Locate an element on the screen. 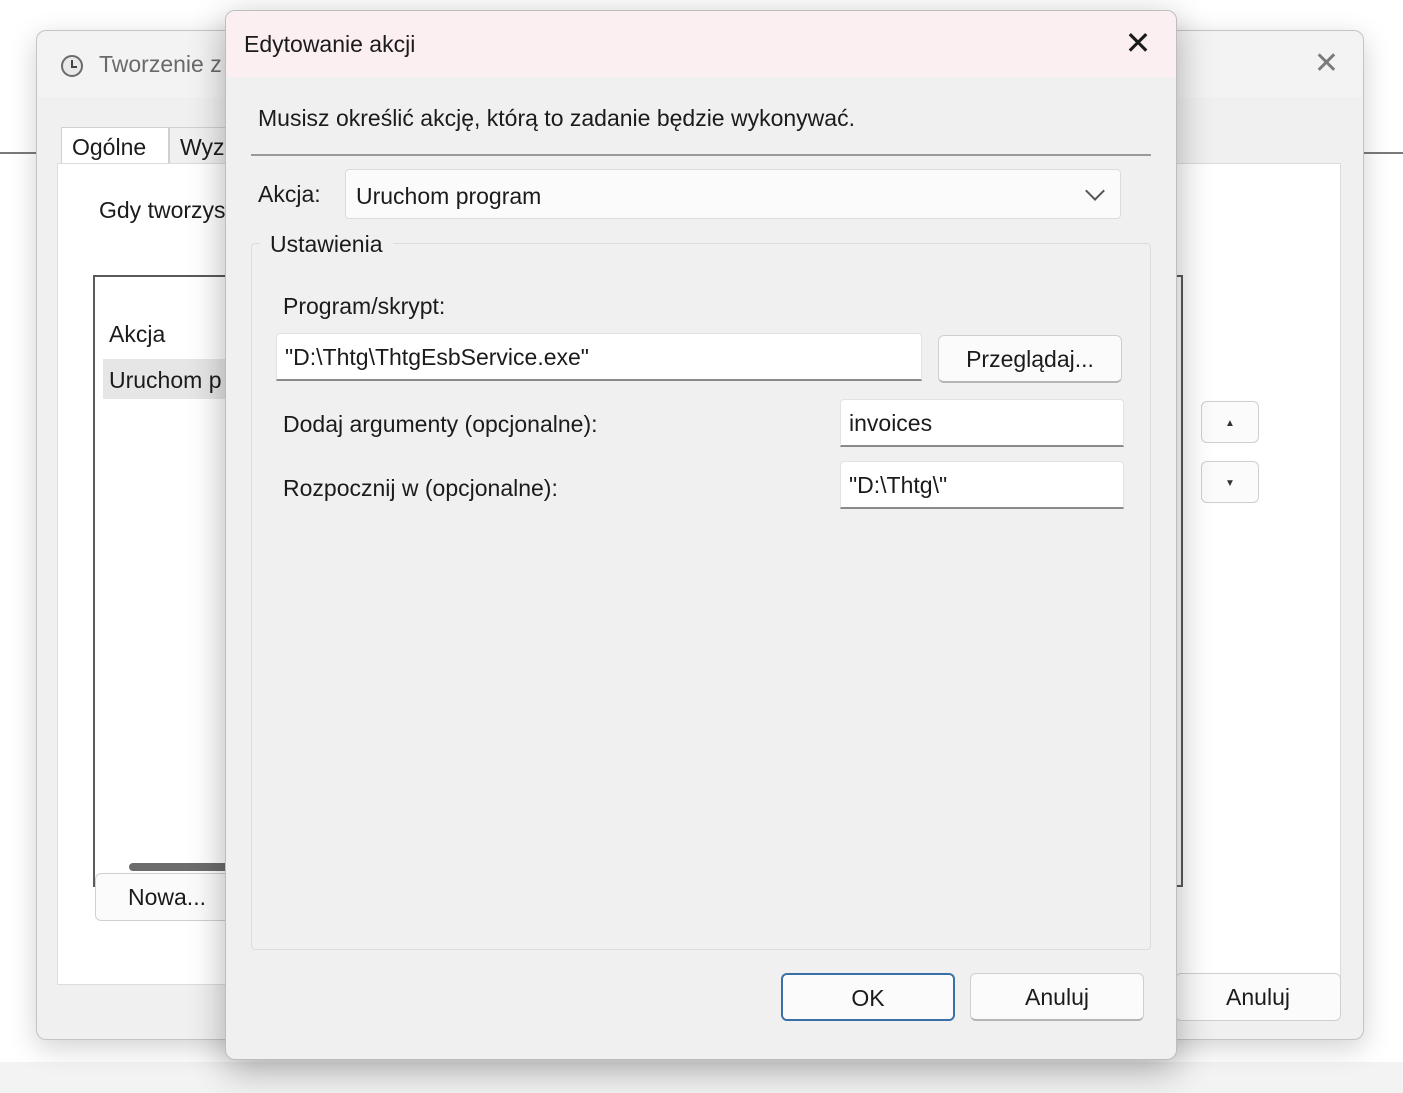 This screenshot has width=1403, height=1093. clock-icon is located at coordinates (72, 66).